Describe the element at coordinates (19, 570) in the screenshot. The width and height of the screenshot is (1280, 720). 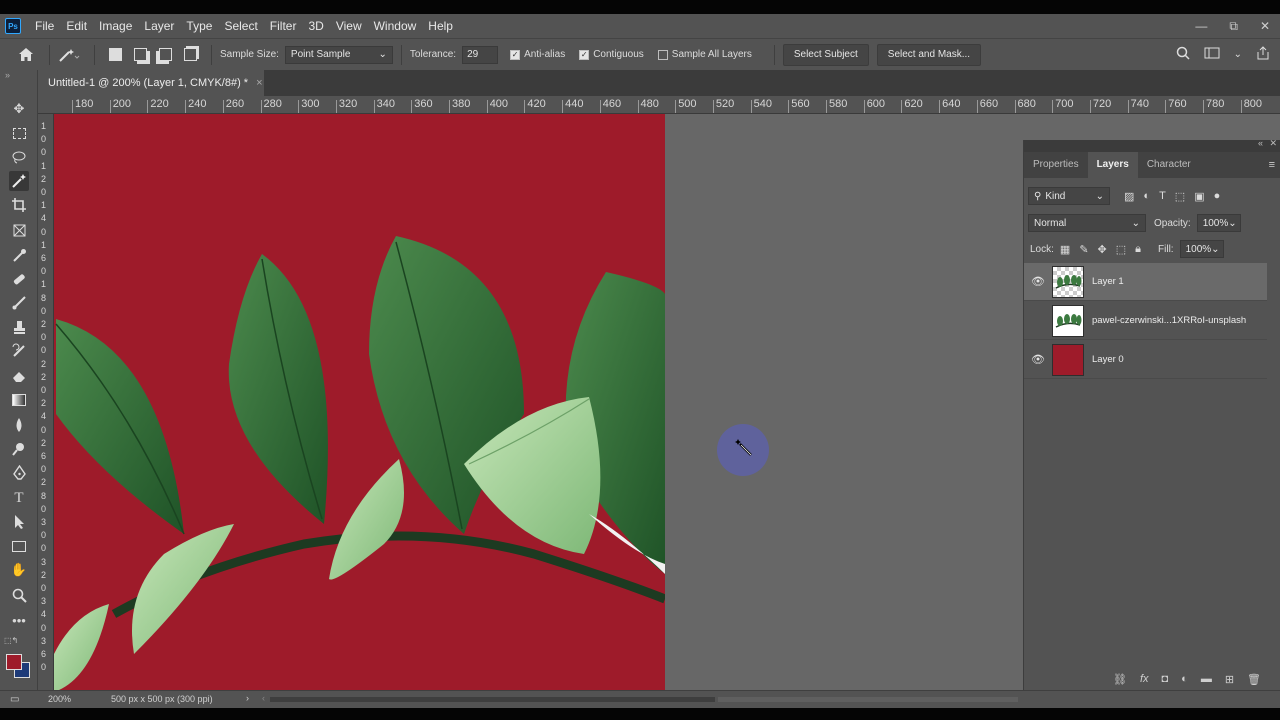
I see `hand-tool-icon: ✋` at that location.